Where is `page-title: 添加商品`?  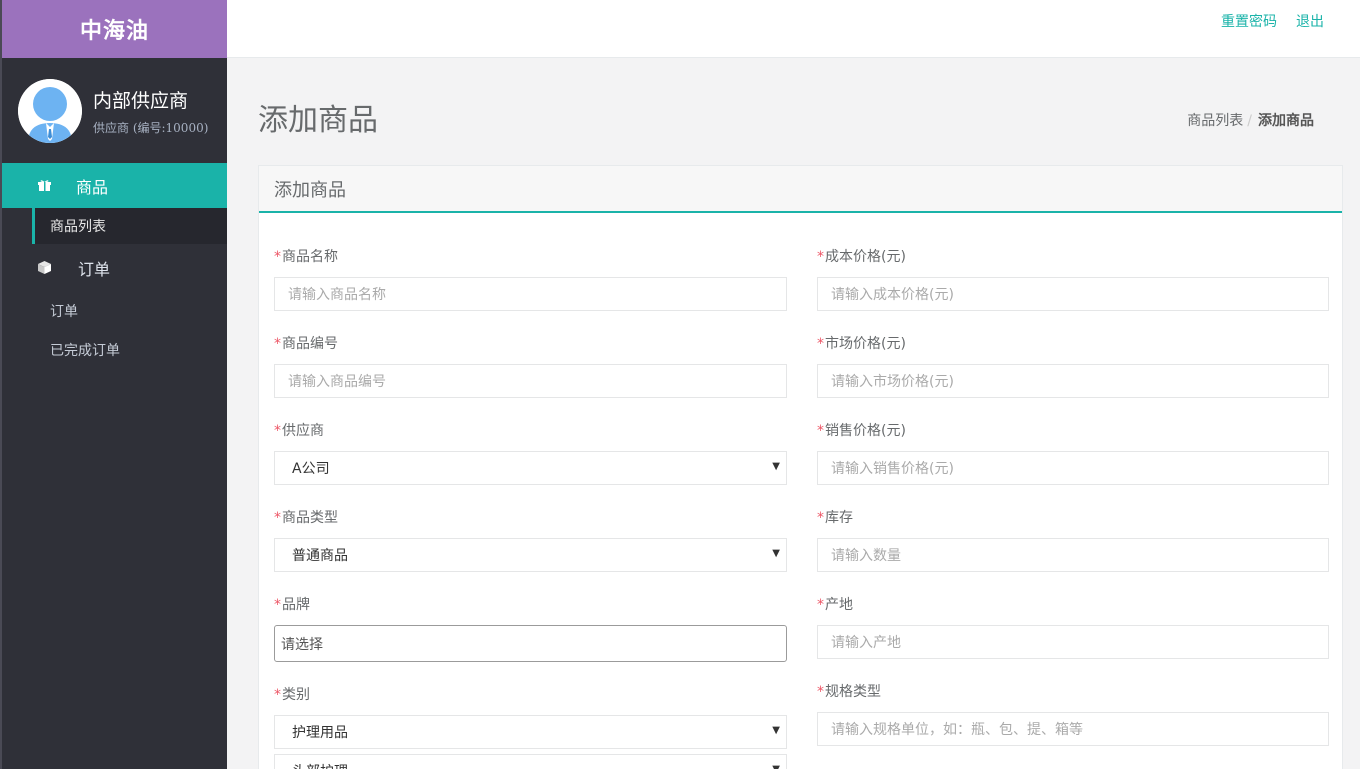 page-title: 添加商品 is located at coordinates (318, 120).